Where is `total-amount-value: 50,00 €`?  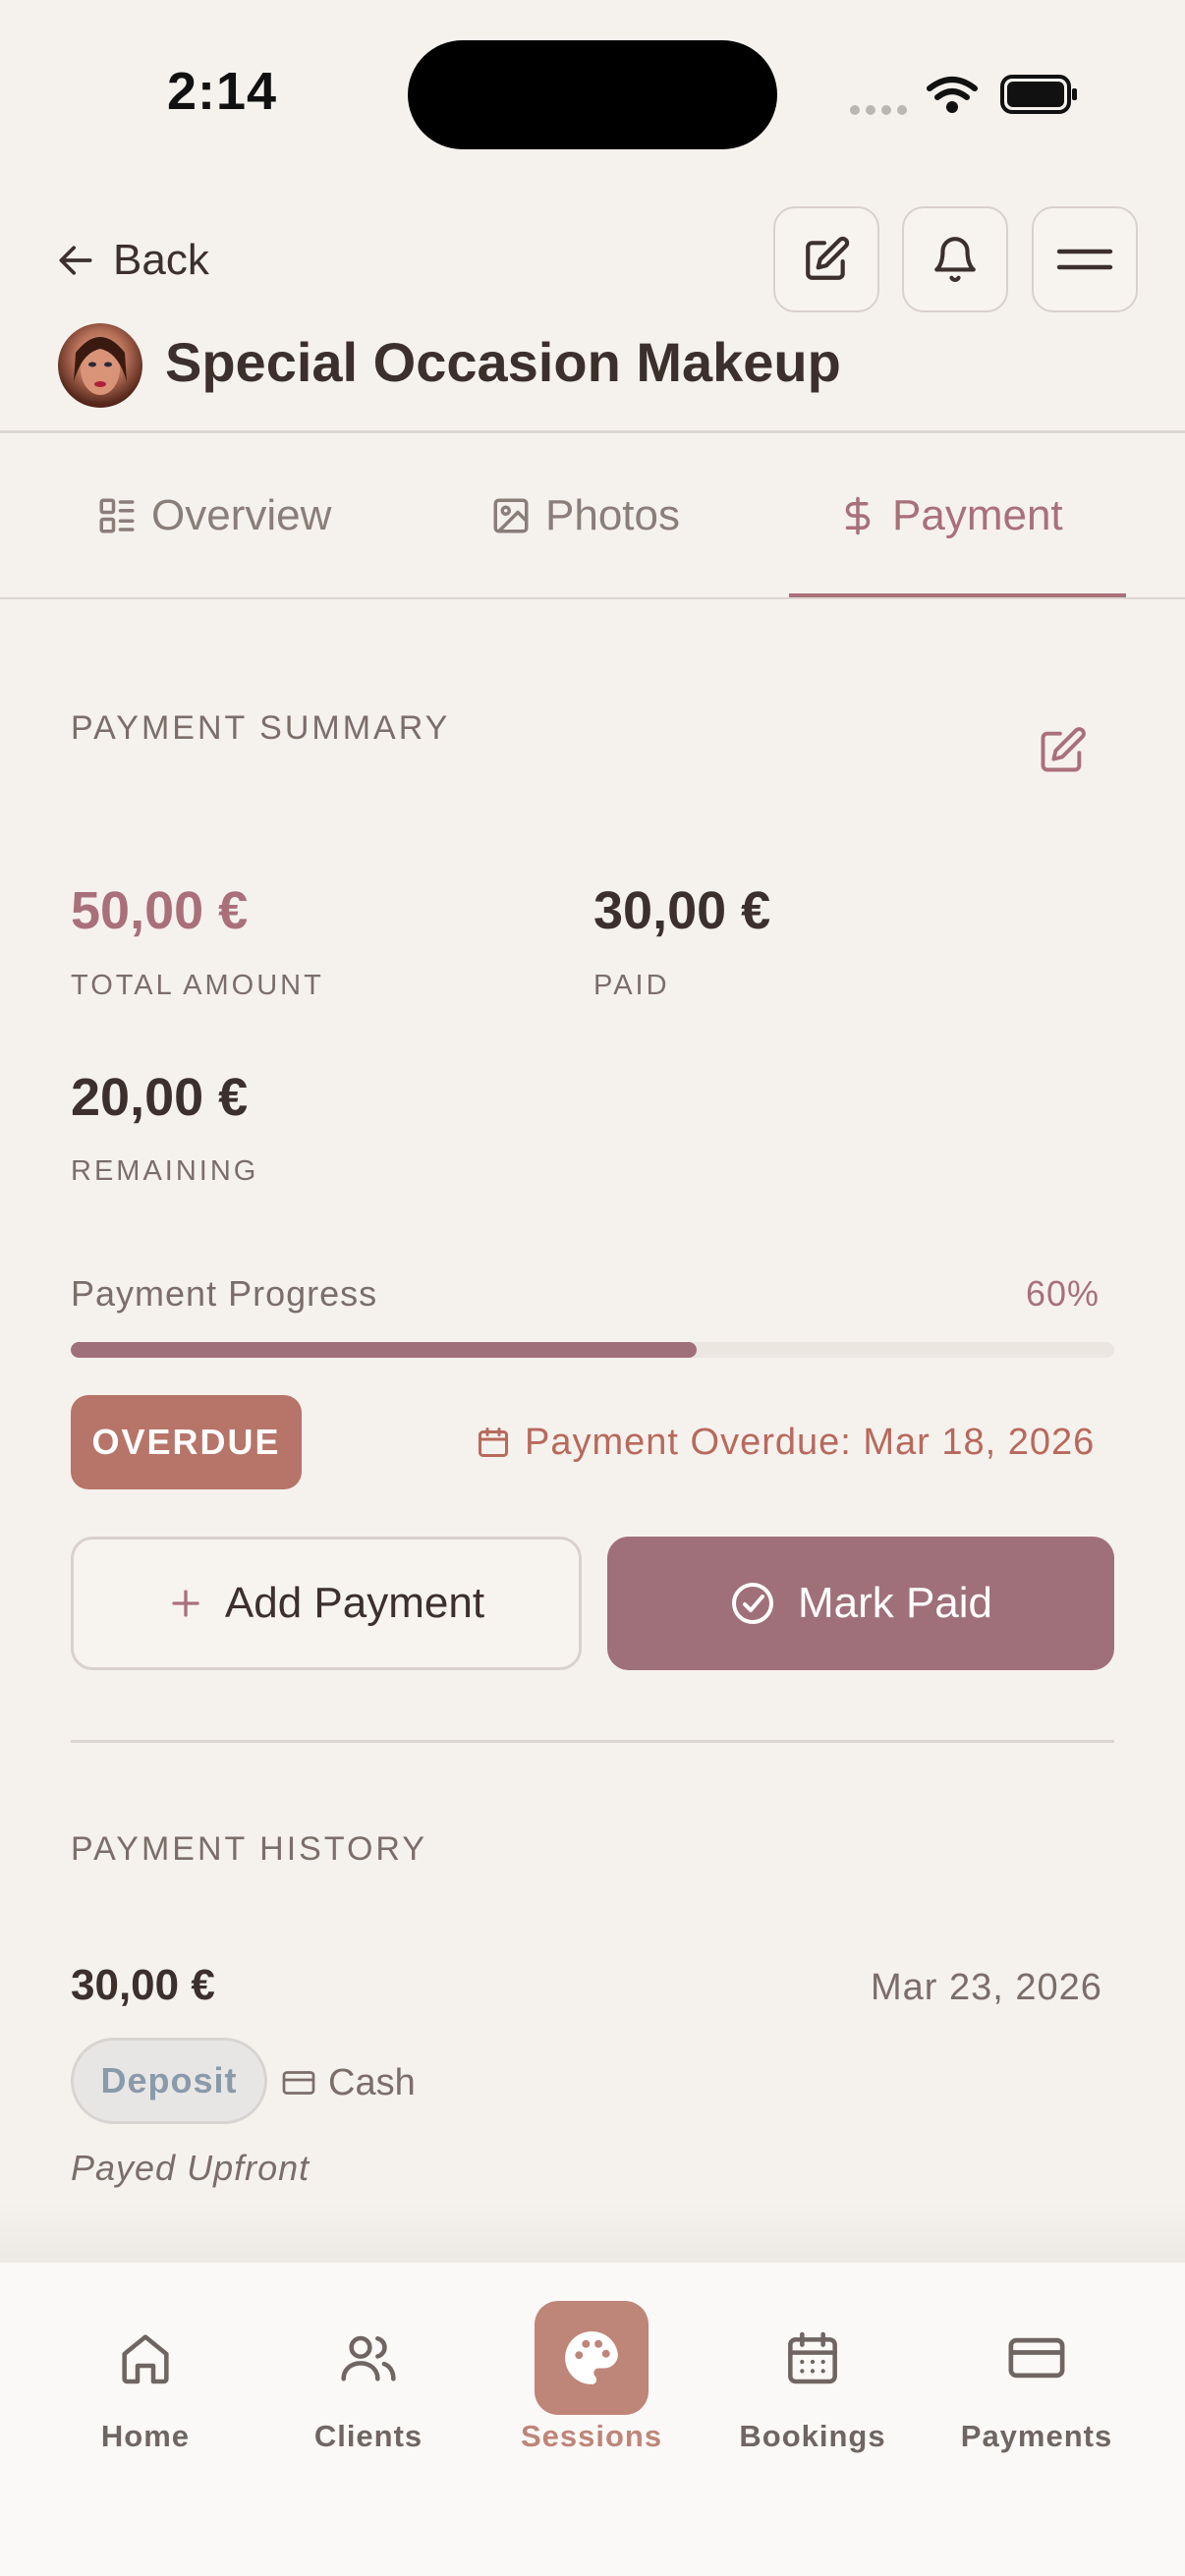 total-amount-value: 50,00 € is located at coordinates (160, 910).